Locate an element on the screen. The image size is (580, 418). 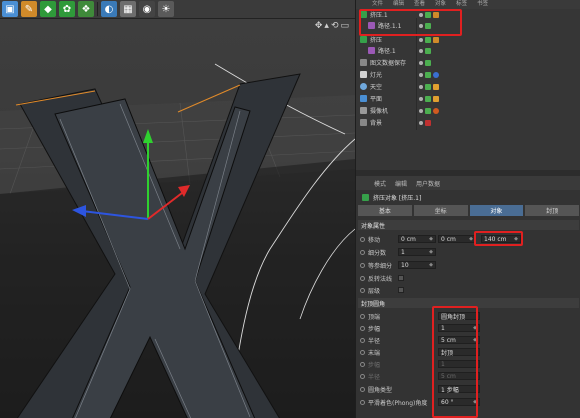
isoparm-field: 10 ◆ is located at coordinates (417, 265).